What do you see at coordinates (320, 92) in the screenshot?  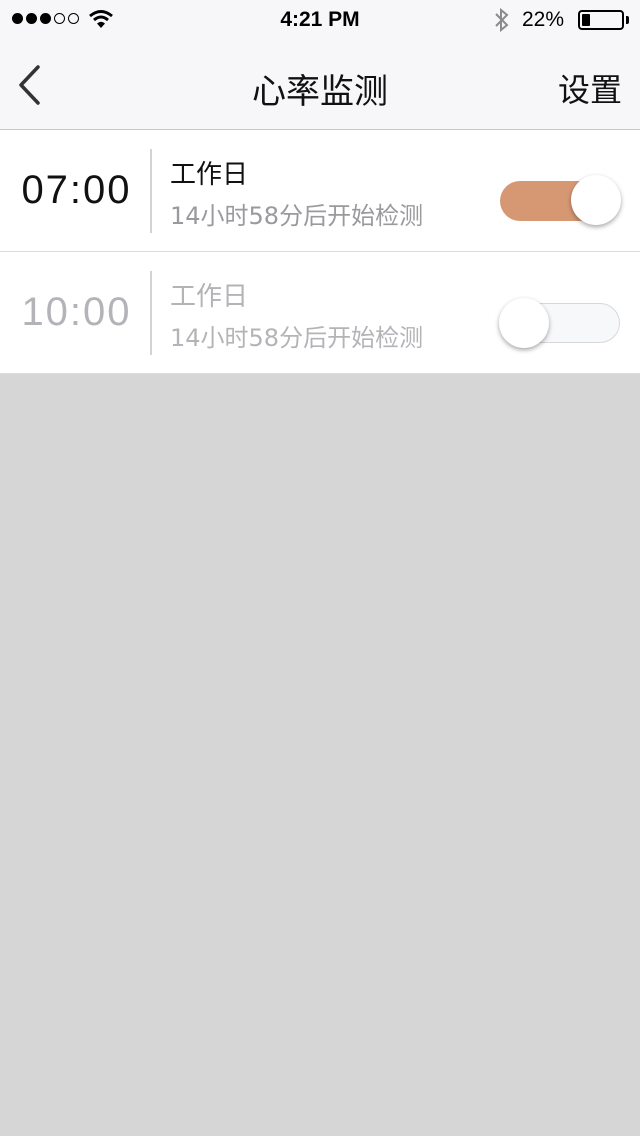 I see `page-title: 心率监测` at bounding box center [320, 92].